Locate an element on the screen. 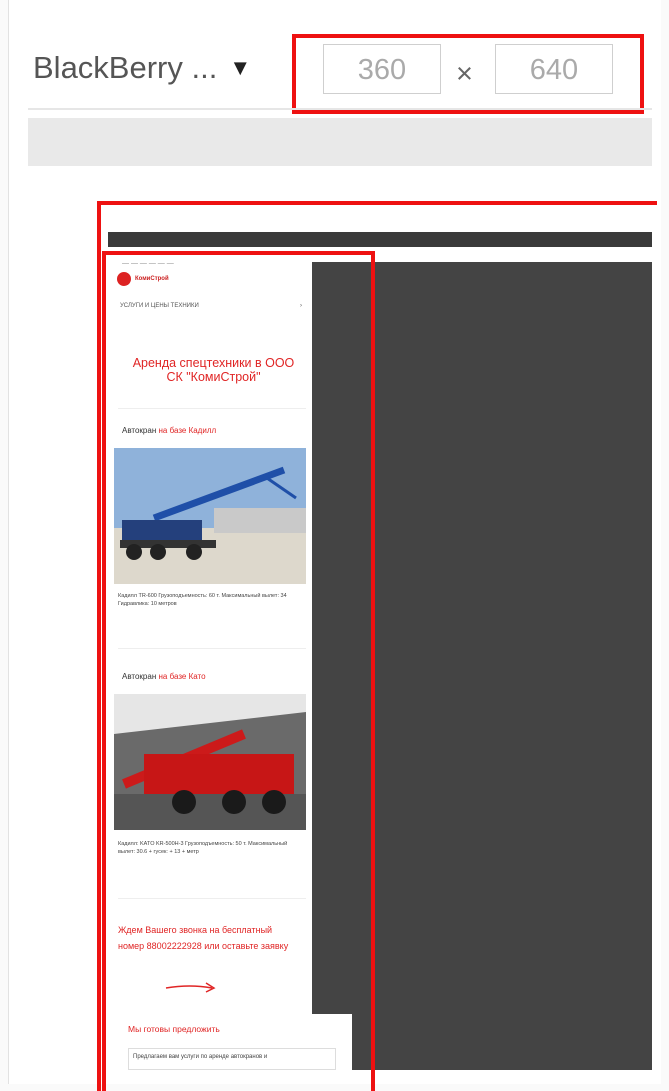 The image size is (669, 1091). secondary-toolbar is located at coordinates (340, 142).